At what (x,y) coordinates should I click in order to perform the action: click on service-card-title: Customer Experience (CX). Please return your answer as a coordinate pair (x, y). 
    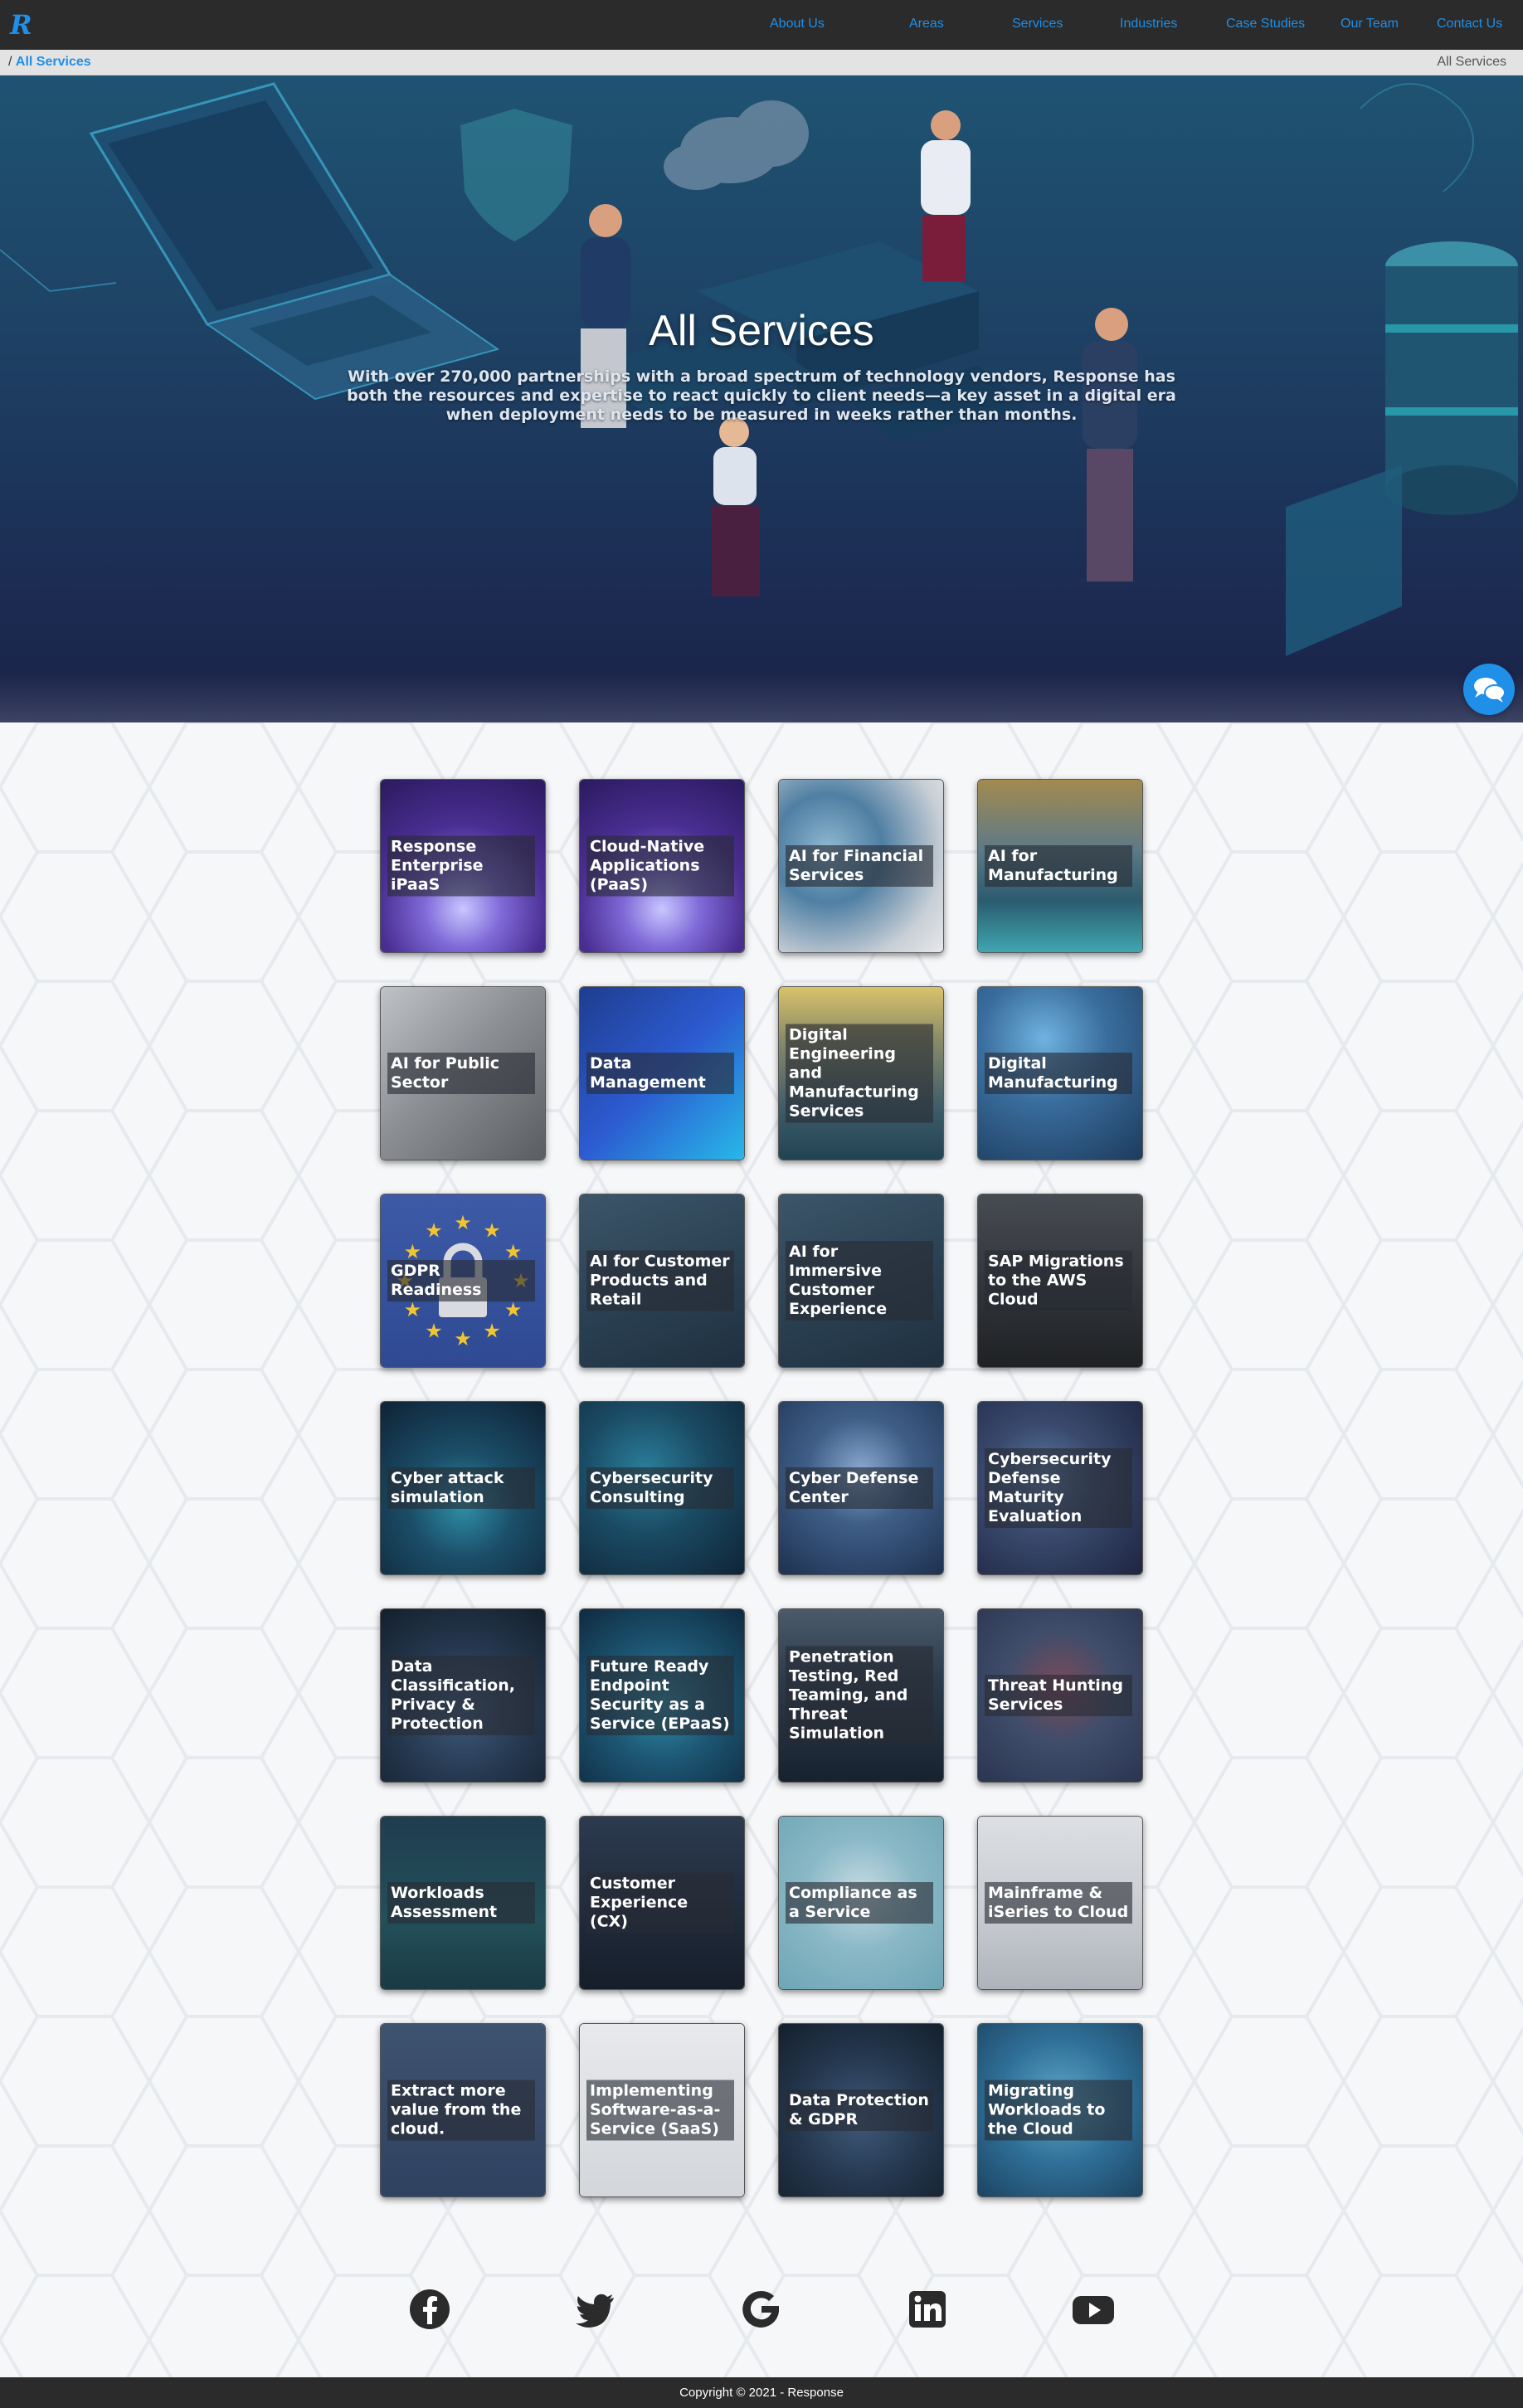
    Looking at the image, I should click on (660, 1903).